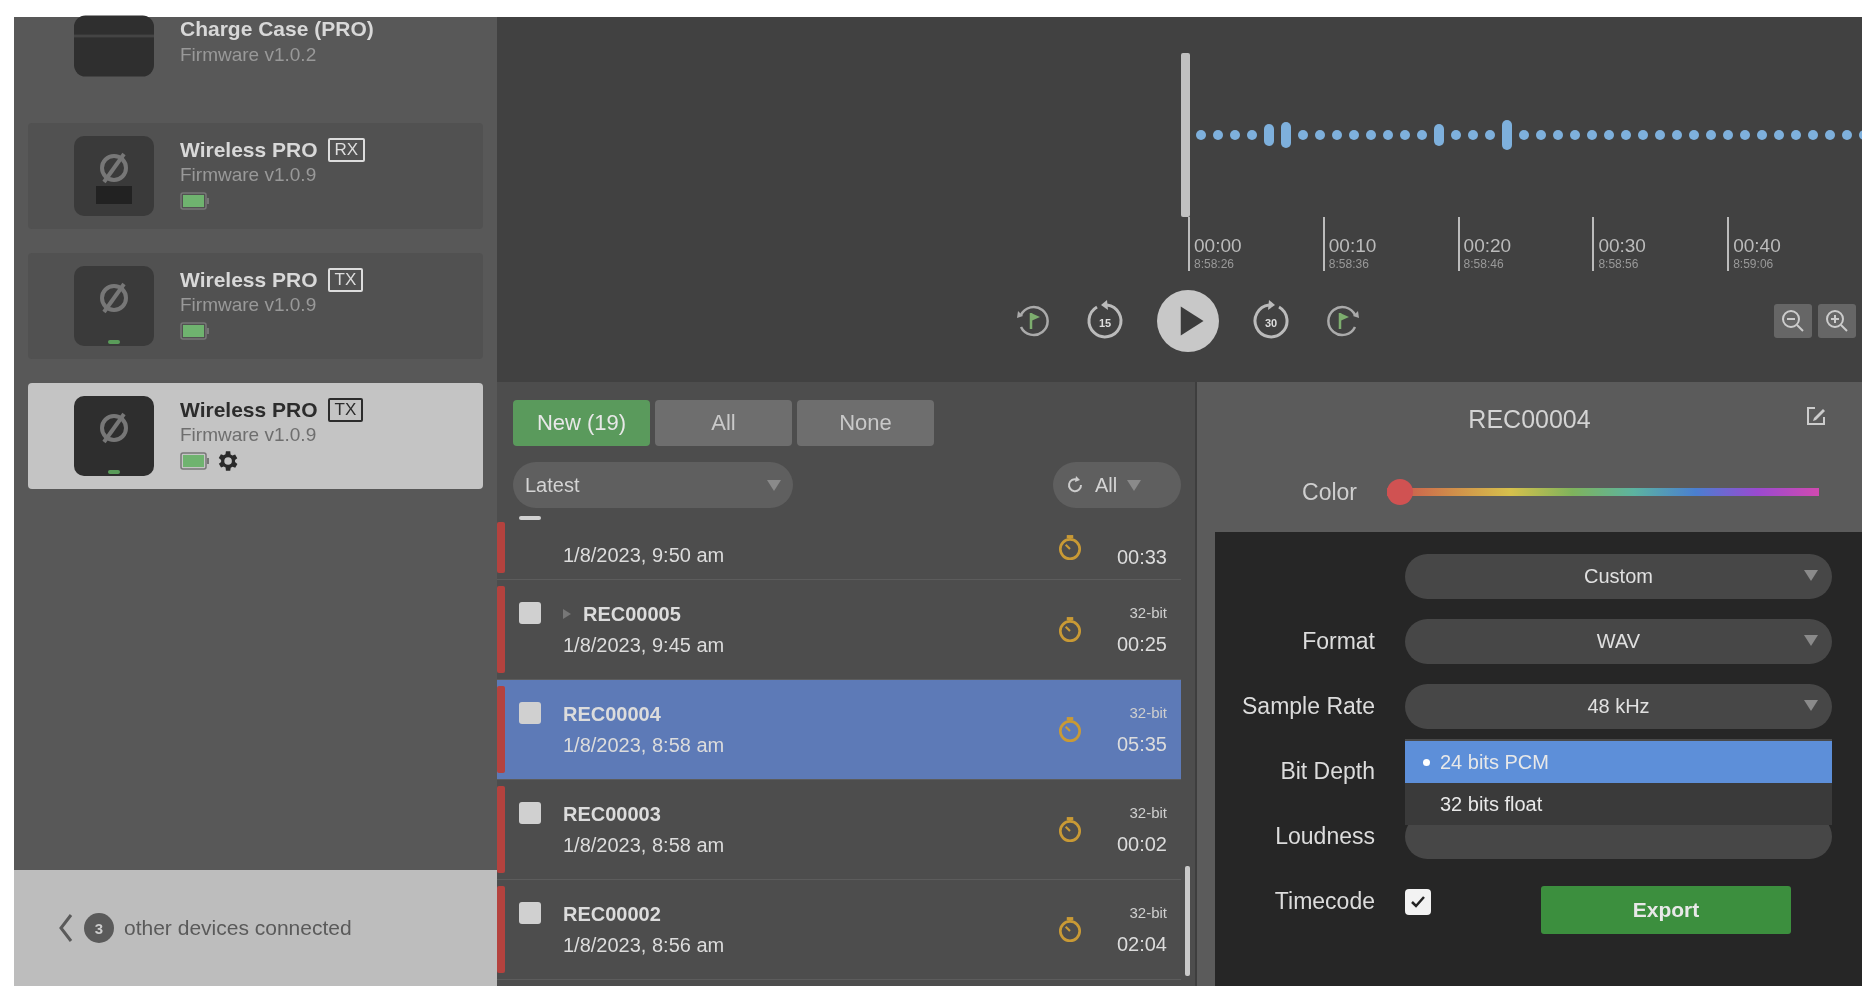 The image size is (1862, 986). I want to click on recording-date: 1/8/2023, 8:56 am, so click(644, 945).